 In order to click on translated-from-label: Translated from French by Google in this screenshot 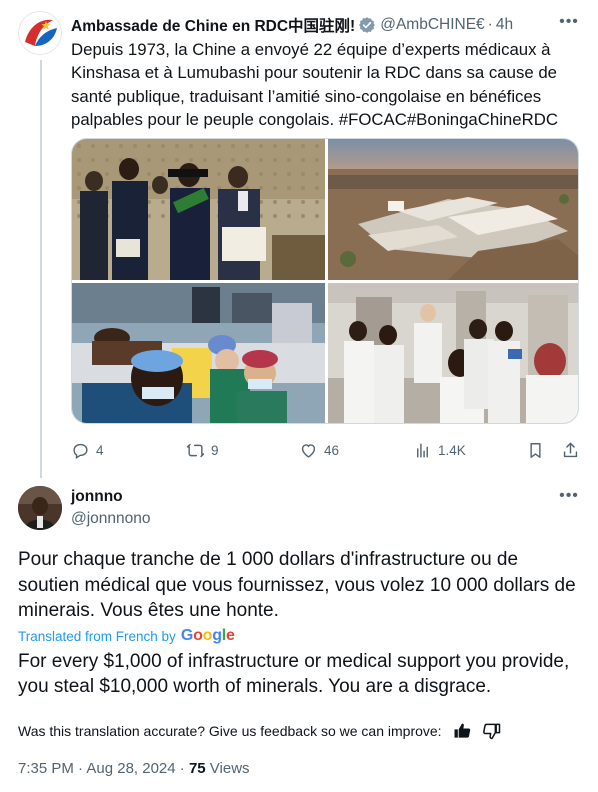, I will do `click(126, 636)`.